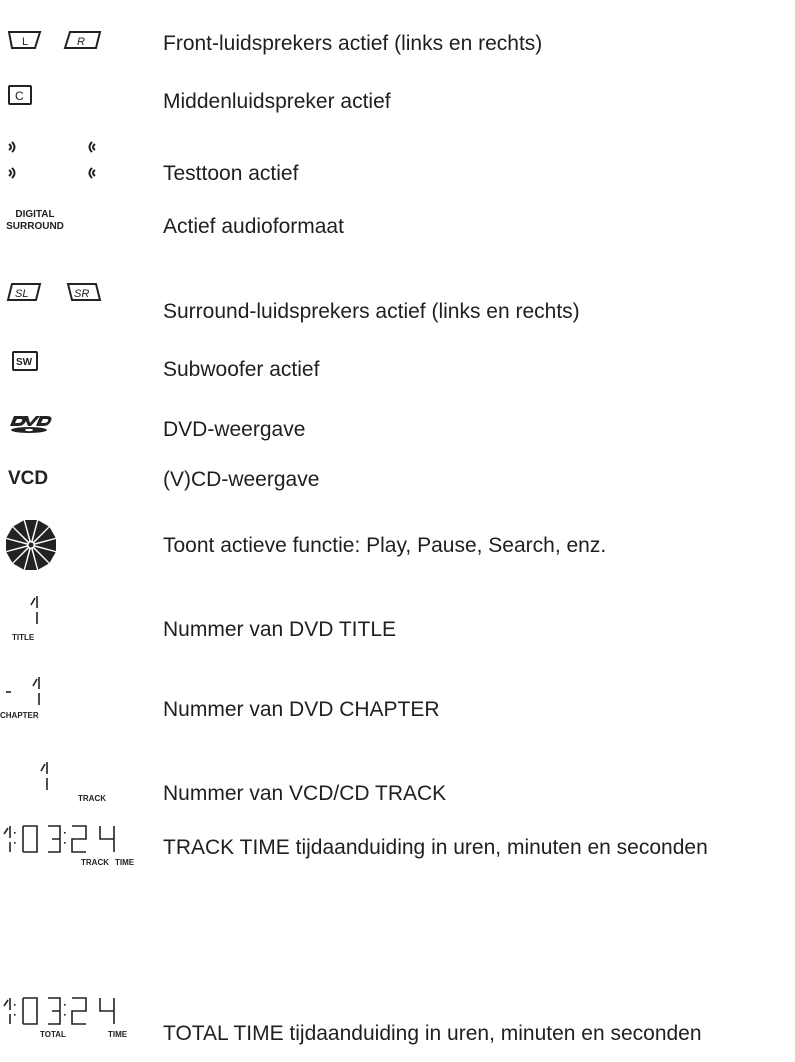 This screenshot has height=1062, width=795. I want to click on legend-row-dvd: DVD-weergave, so click(397, 432).